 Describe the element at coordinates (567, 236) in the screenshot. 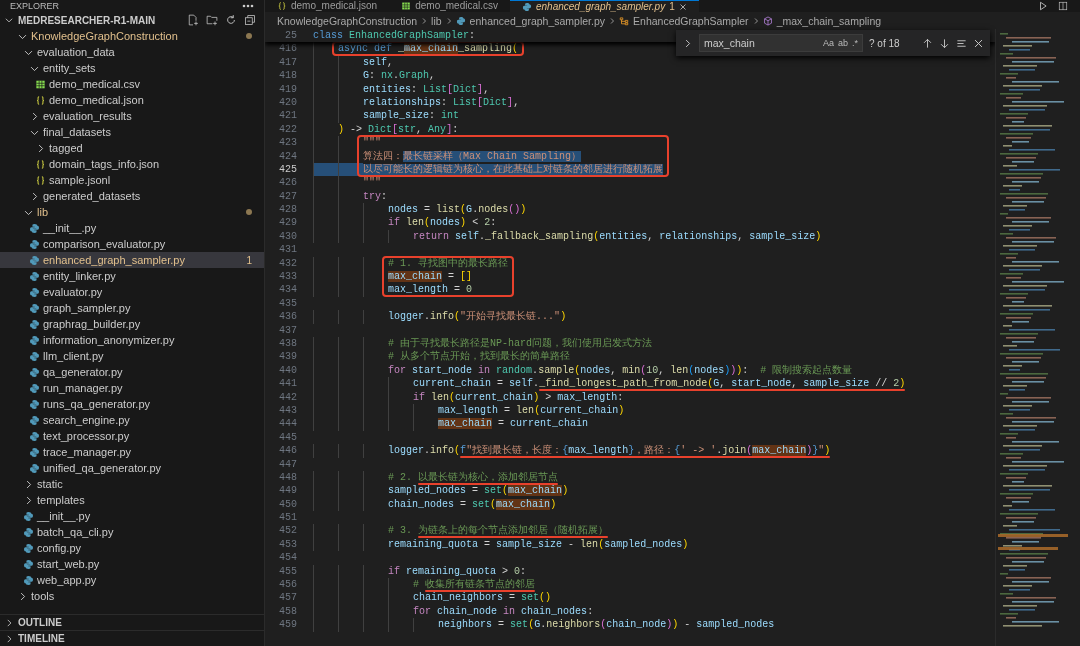

I see `code-line: return self._fallback_sampling(entities, relationships, sample_size)` at that location.